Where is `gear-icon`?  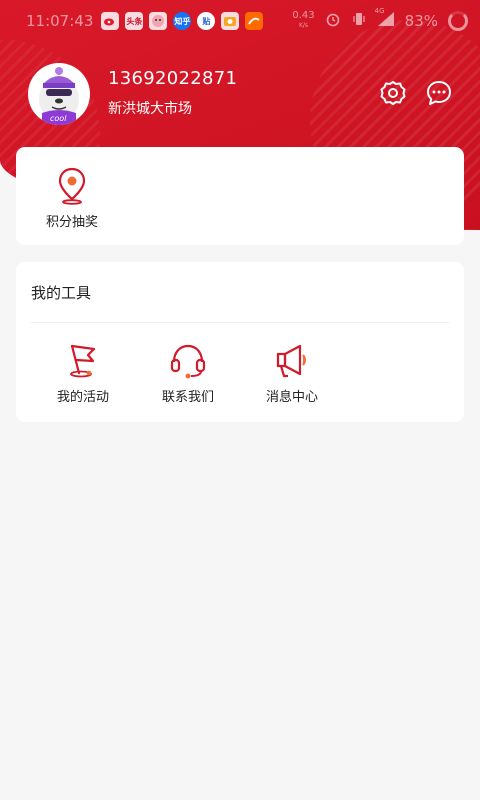
gear-icon is located at coordinates (393, 93).